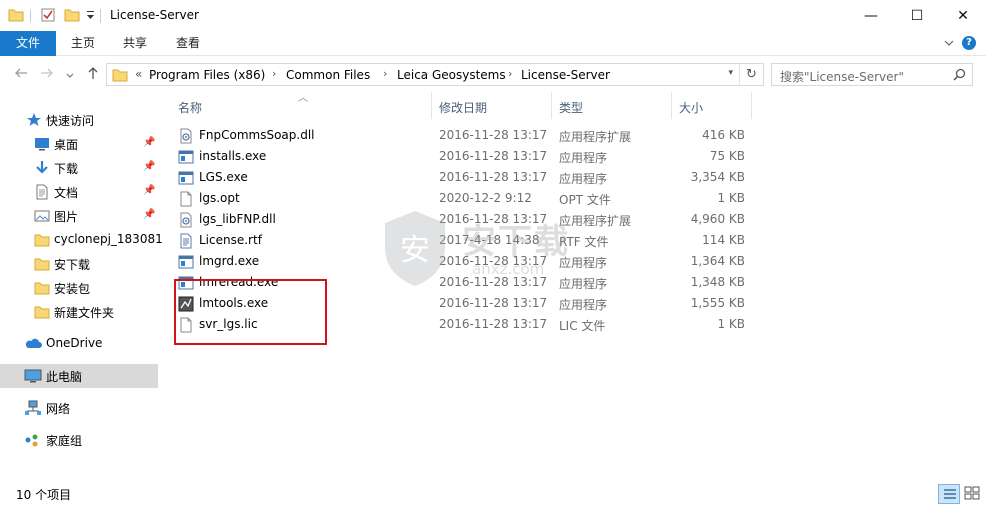 Image resolution: width=986 pixels, height=506 pixels. Describe the element at coordinates (79, 440) in the screenshot. I see `sidebar-item-homegroup: 家庭组` at that location.